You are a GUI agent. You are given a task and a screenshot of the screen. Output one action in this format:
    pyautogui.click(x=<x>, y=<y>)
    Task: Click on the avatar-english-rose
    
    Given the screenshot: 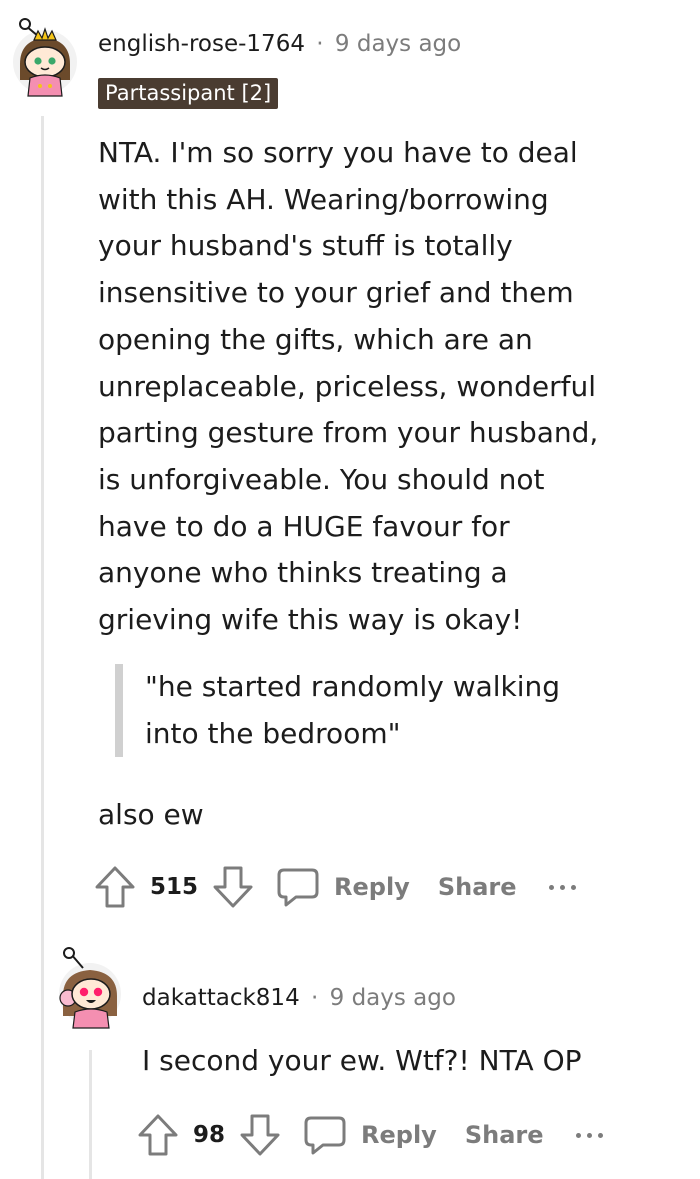 What is the action you would take?
    pyautogui.click(x=45, y=57)
    